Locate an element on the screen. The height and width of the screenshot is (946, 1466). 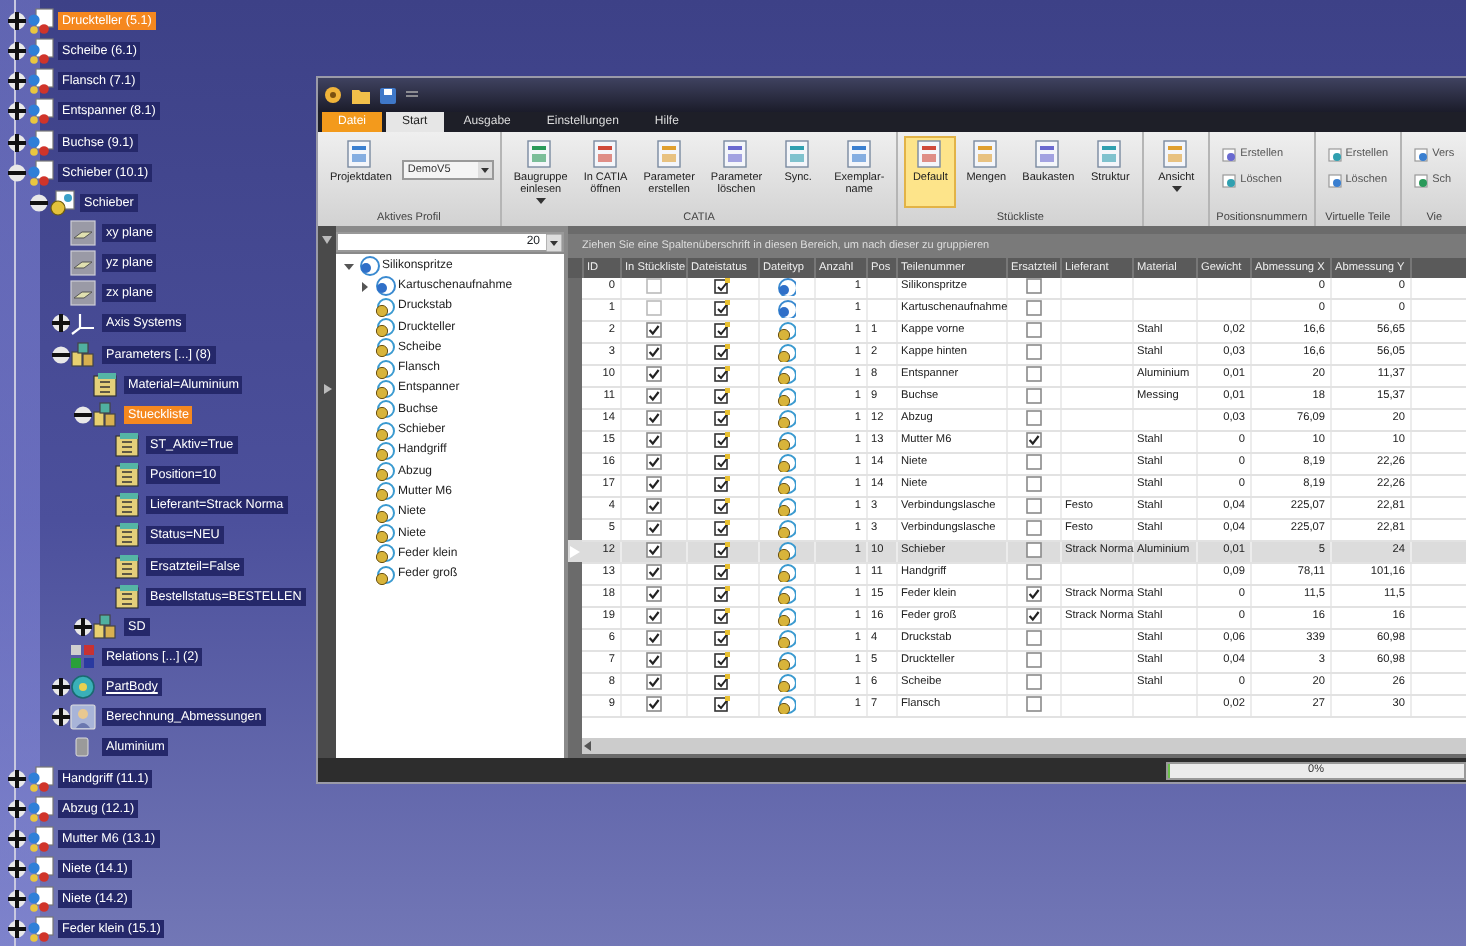
customize-icon is located at coordinates (412, 95).